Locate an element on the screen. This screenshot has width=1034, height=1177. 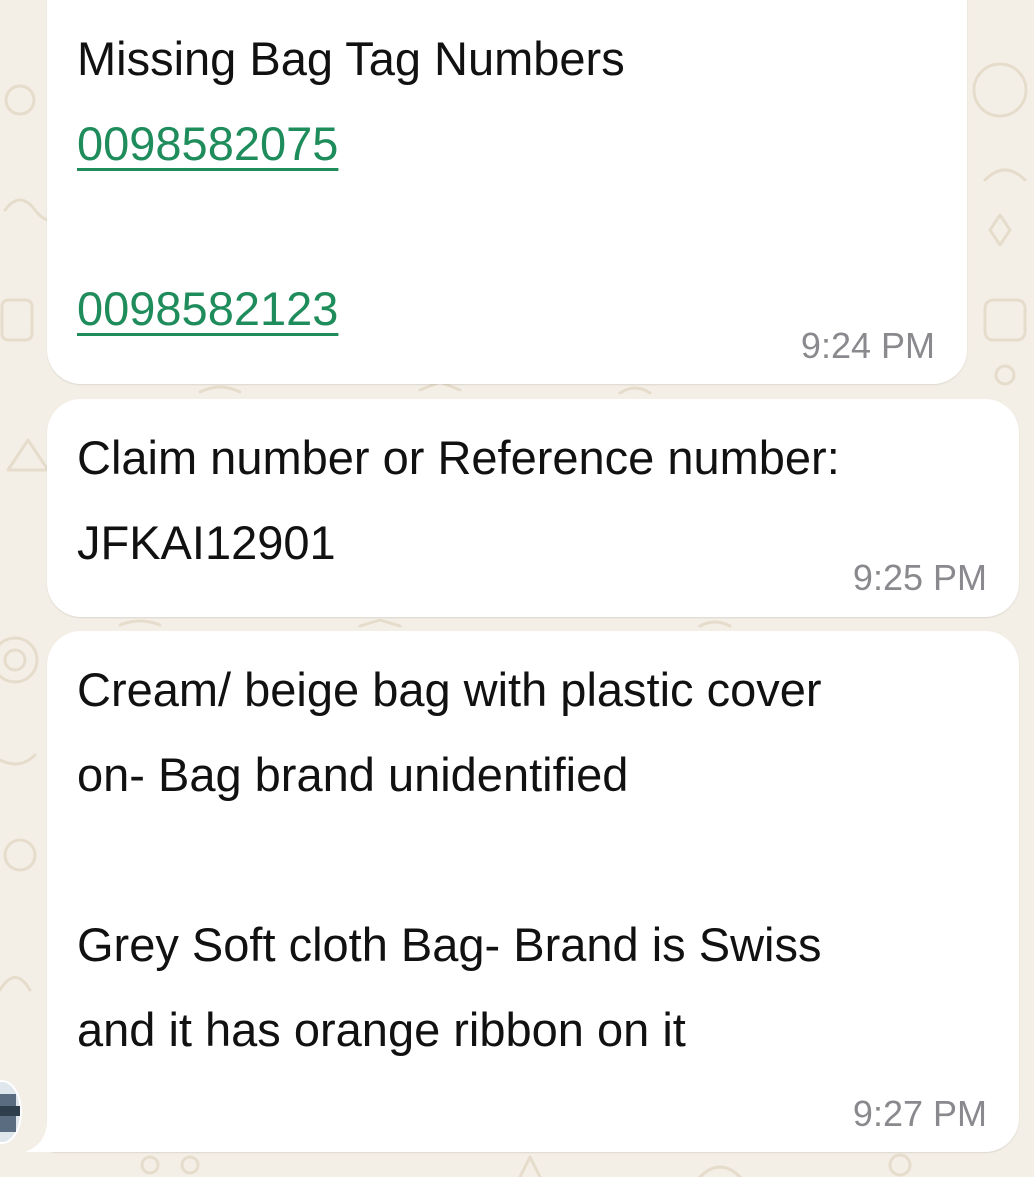
message-line: Grey Soft cloth Bag- Brand is Swiss is located at coordinates (449, 944).